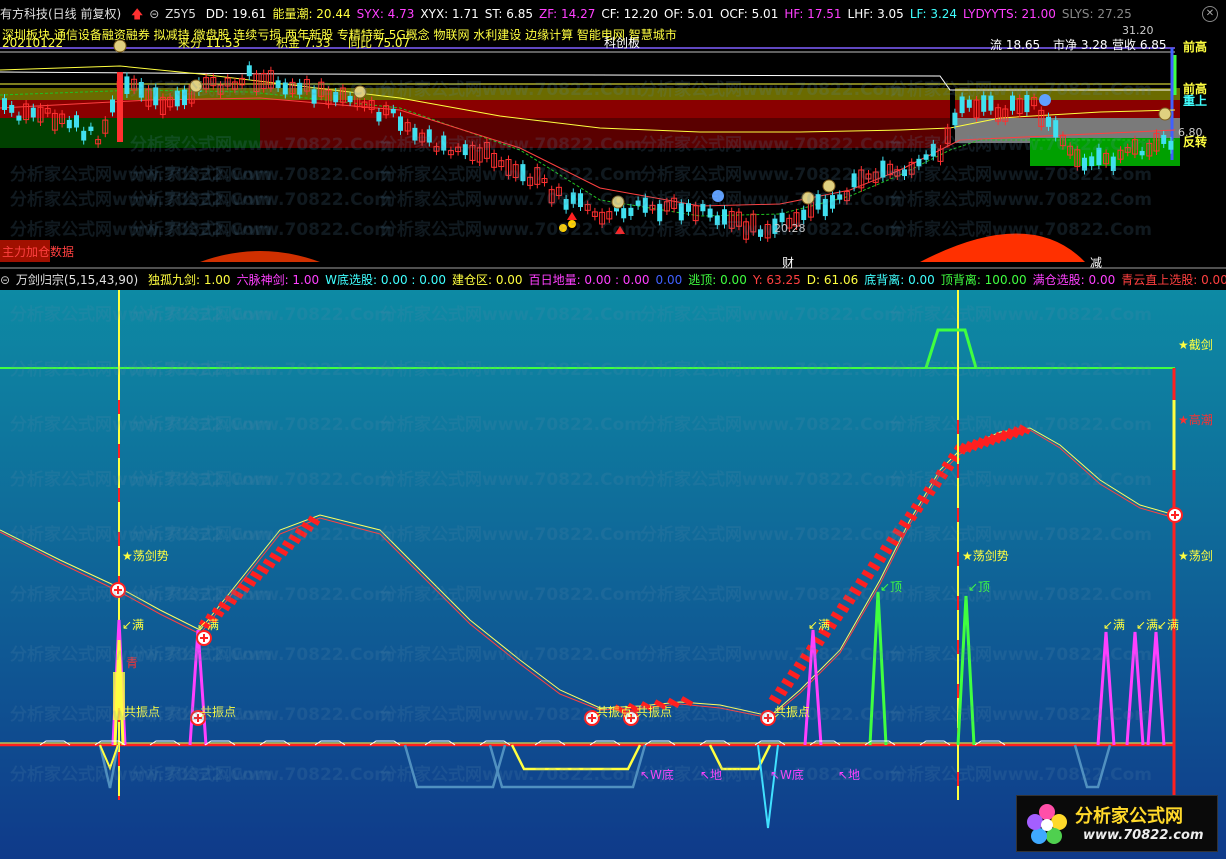 Image resolution: width=1226 pixels, height=859 pixels. Describe the element at coordinates (1168, 625) in the screenshot. I see `man-label-6: ↙满` at that location.